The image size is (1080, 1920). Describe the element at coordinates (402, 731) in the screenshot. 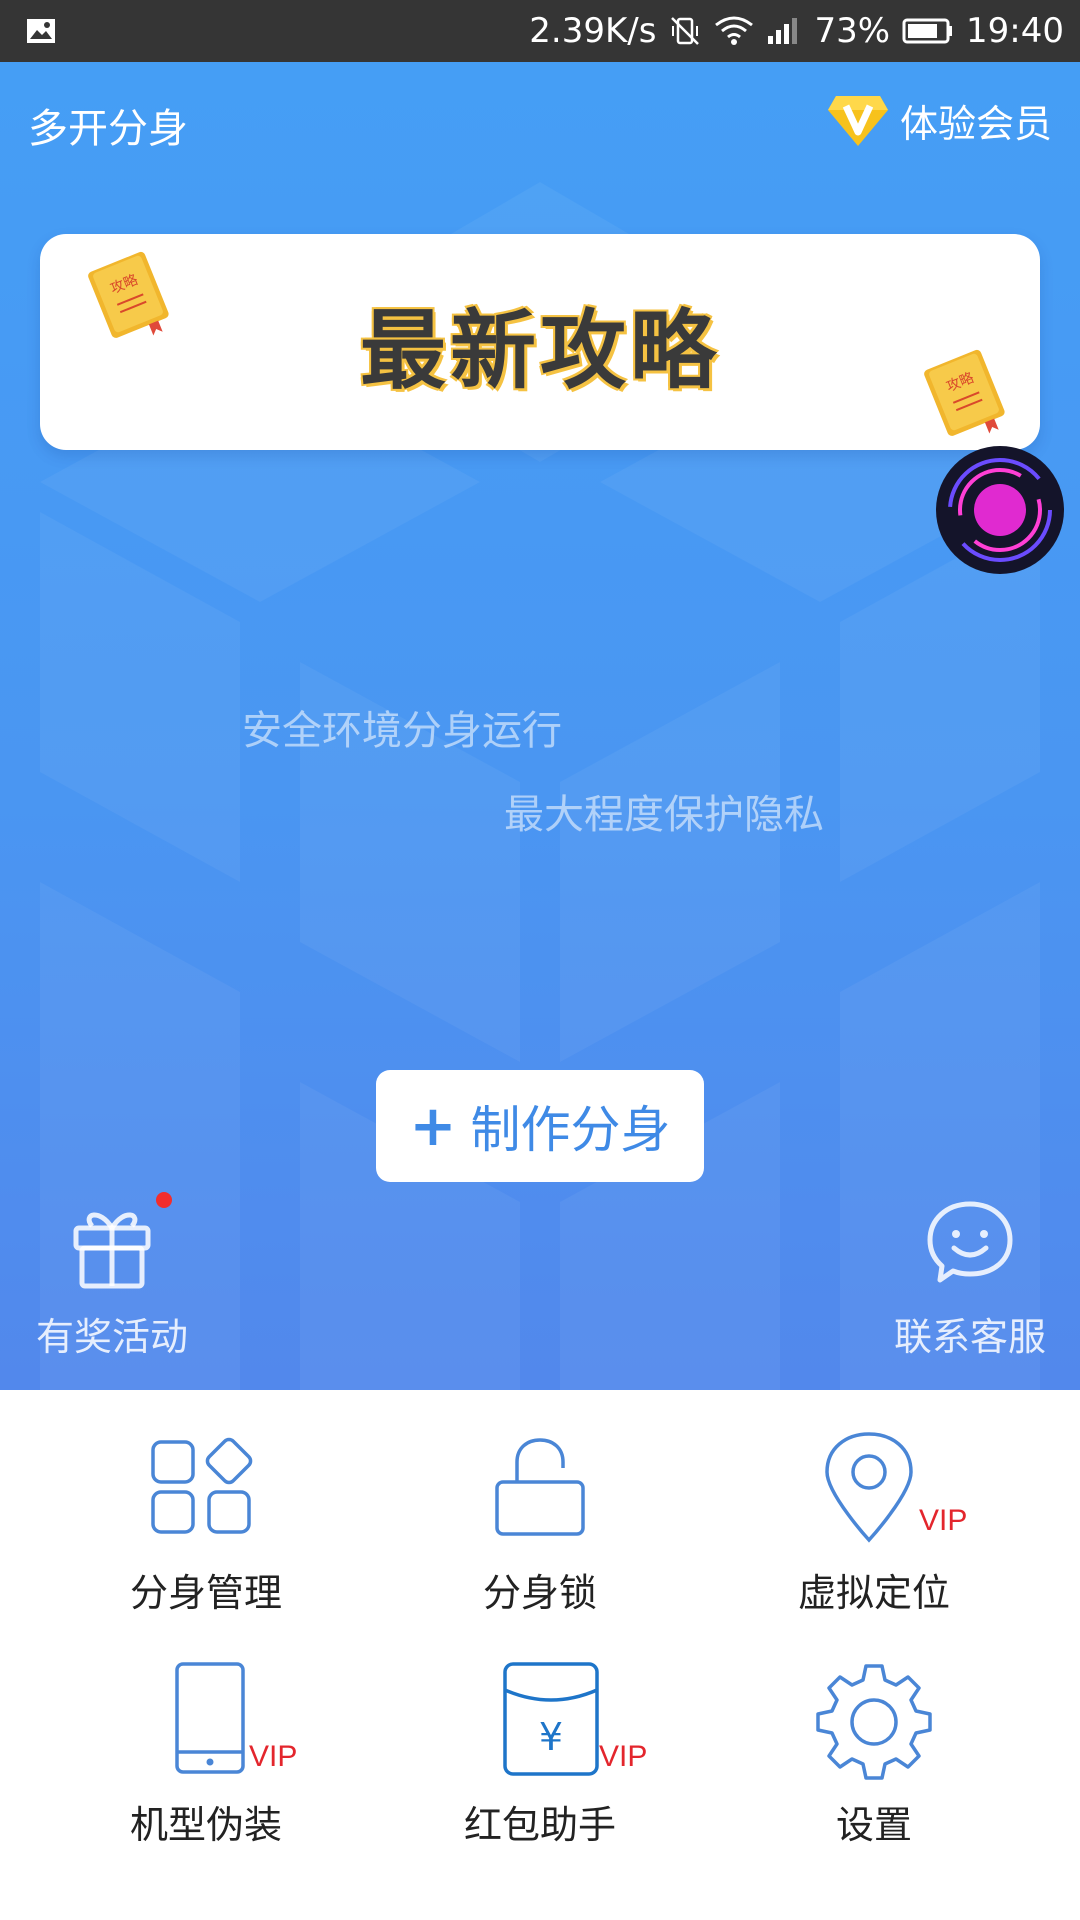

I see `tagline-secure: 安全环境分身运行` at that location.